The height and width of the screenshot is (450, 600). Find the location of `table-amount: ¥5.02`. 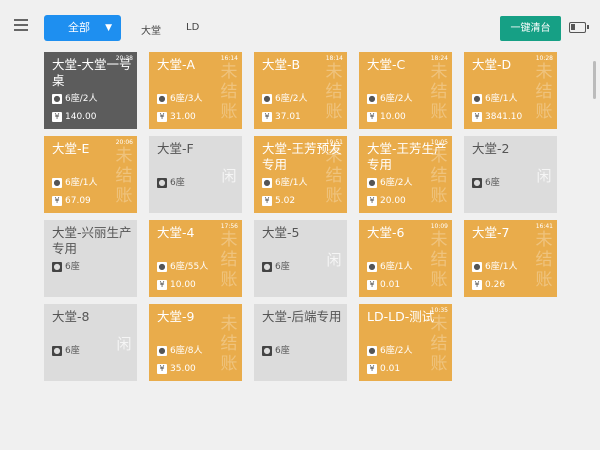

table-amount: ¥5.02 is located at coordinates (278, 201).